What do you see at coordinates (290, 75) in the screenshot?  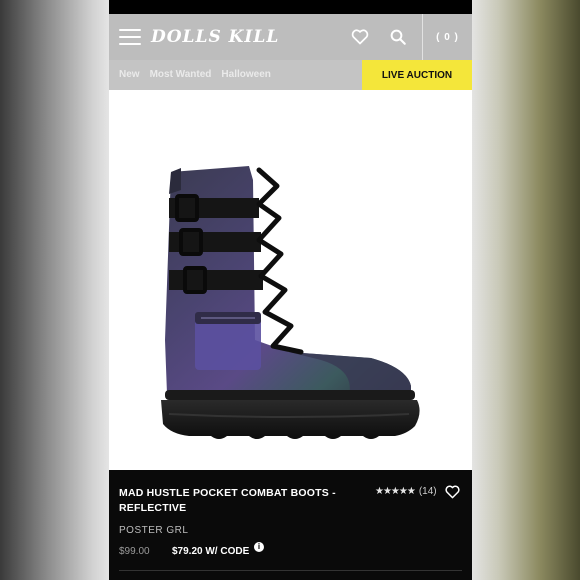 I see `nav-bar: New Most Wanted Halloween LIVE AUCTION` at bounding box center [290, 75].